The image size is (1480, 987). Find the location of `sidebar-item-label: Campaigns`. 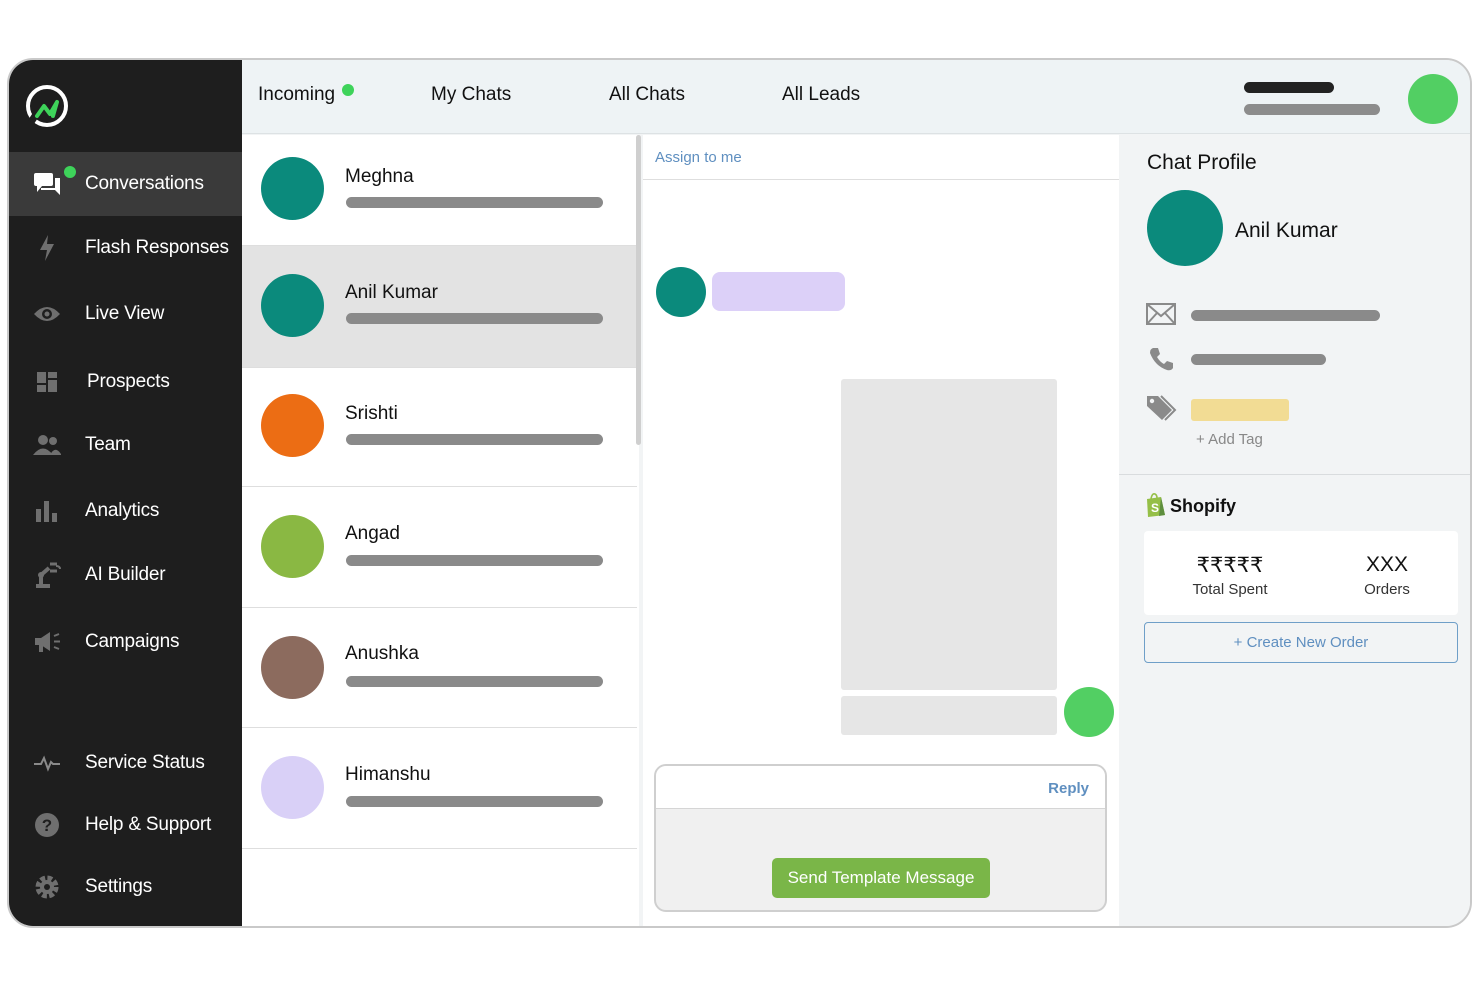

sidebar-item-label: Campaigns is located at coordinates (132, 641).